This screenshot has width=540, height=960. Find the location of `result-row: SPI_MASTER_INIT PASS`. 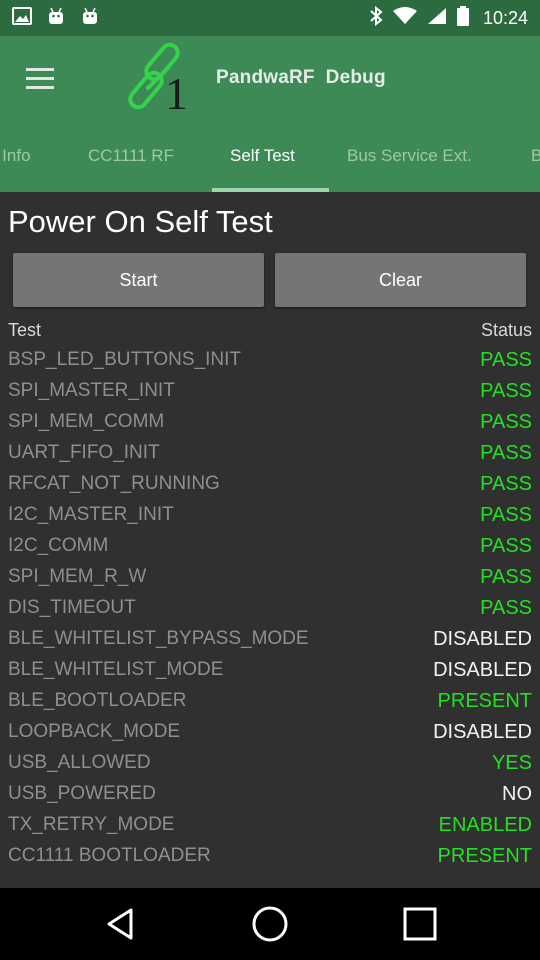

result-row: SPI_MASTER_INIT PASS is located at coordinates (270, 393).